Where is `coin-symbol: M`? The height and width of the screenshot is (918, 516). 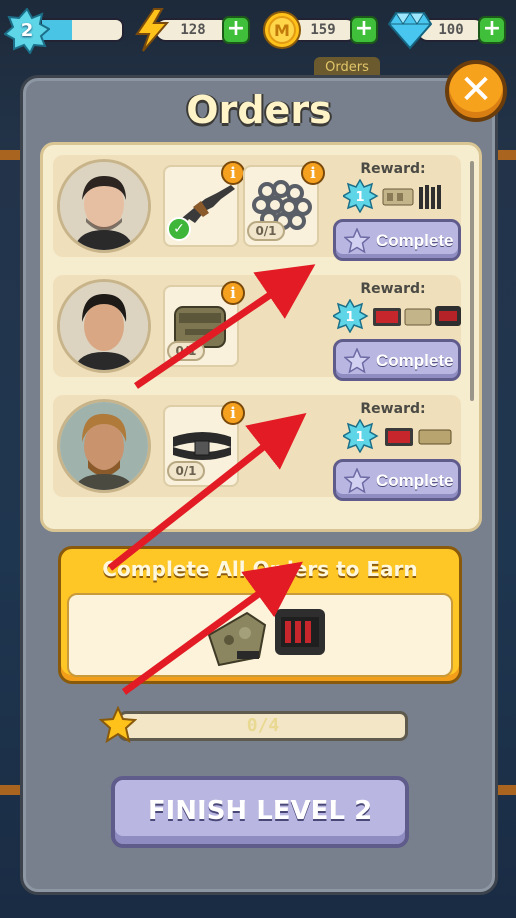
coin-symbol: M is located at coordinates (282, 30).